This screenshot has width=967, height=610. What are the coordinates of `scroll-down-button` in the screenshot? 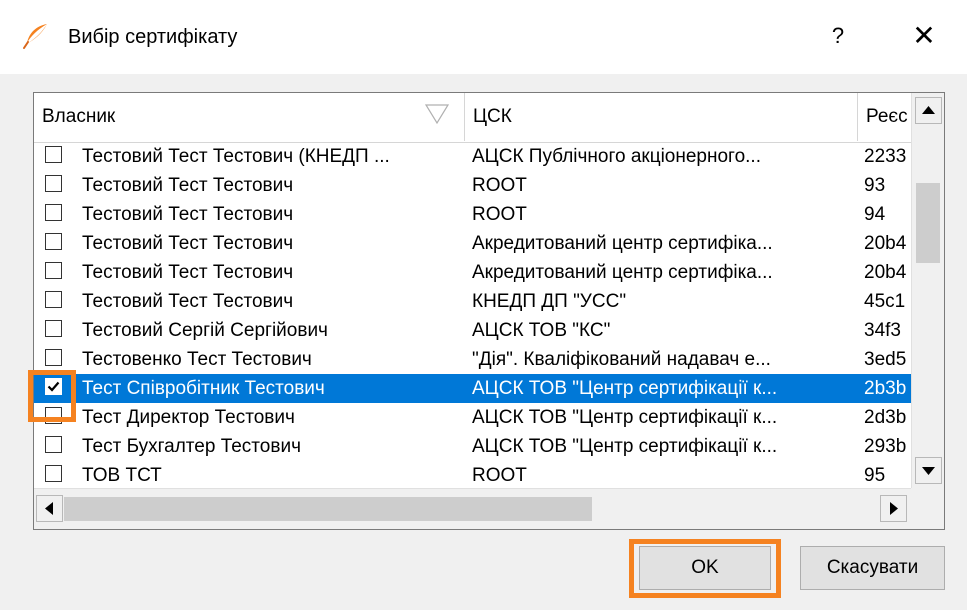 It's located at (928, 470).